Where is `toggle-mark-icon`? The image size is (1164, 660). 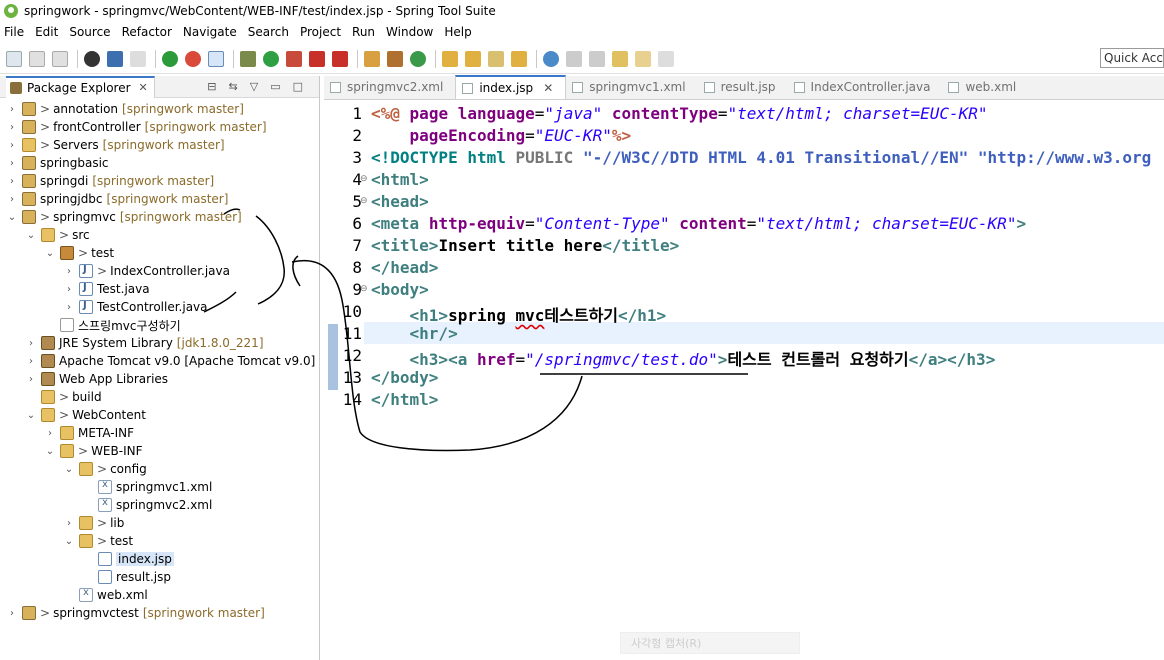
toggle-mark-icon is located at coordinates (216, 58).